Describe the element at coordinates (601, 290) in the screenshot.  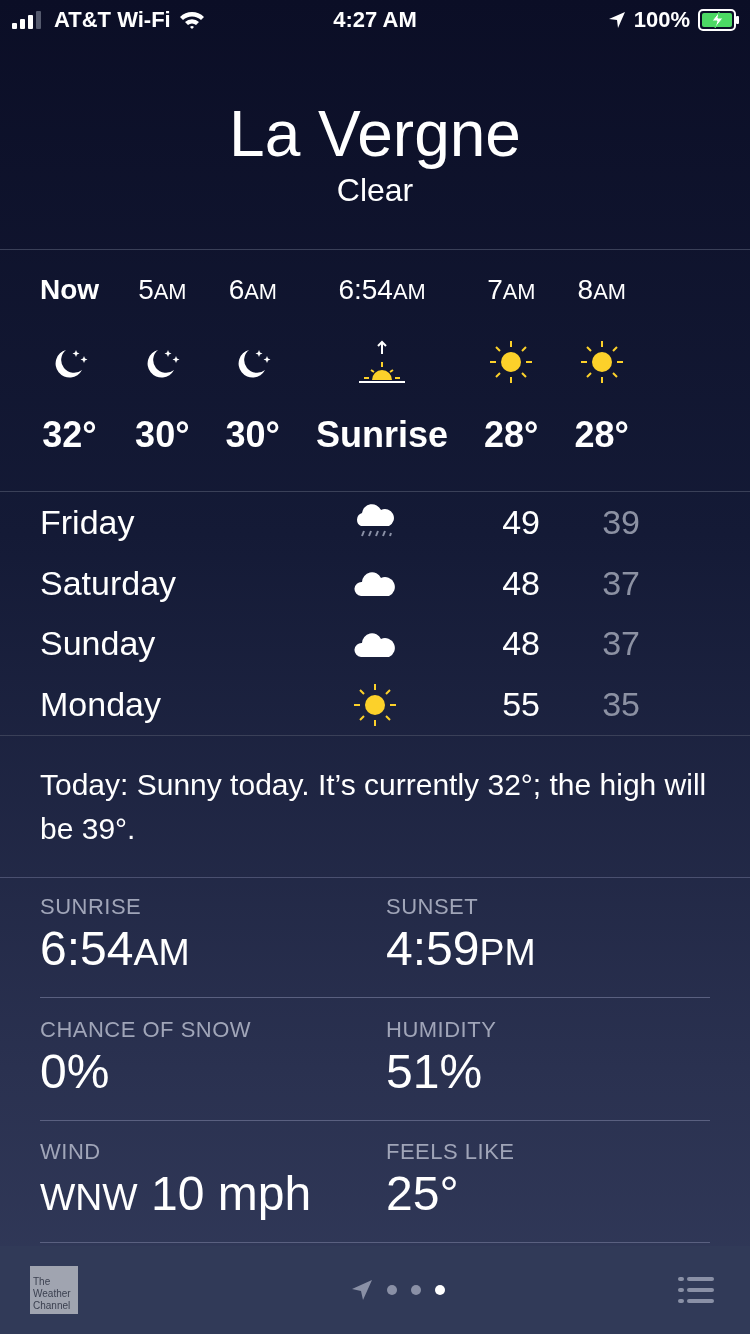
I see `hour-label: 8AM` at that location.